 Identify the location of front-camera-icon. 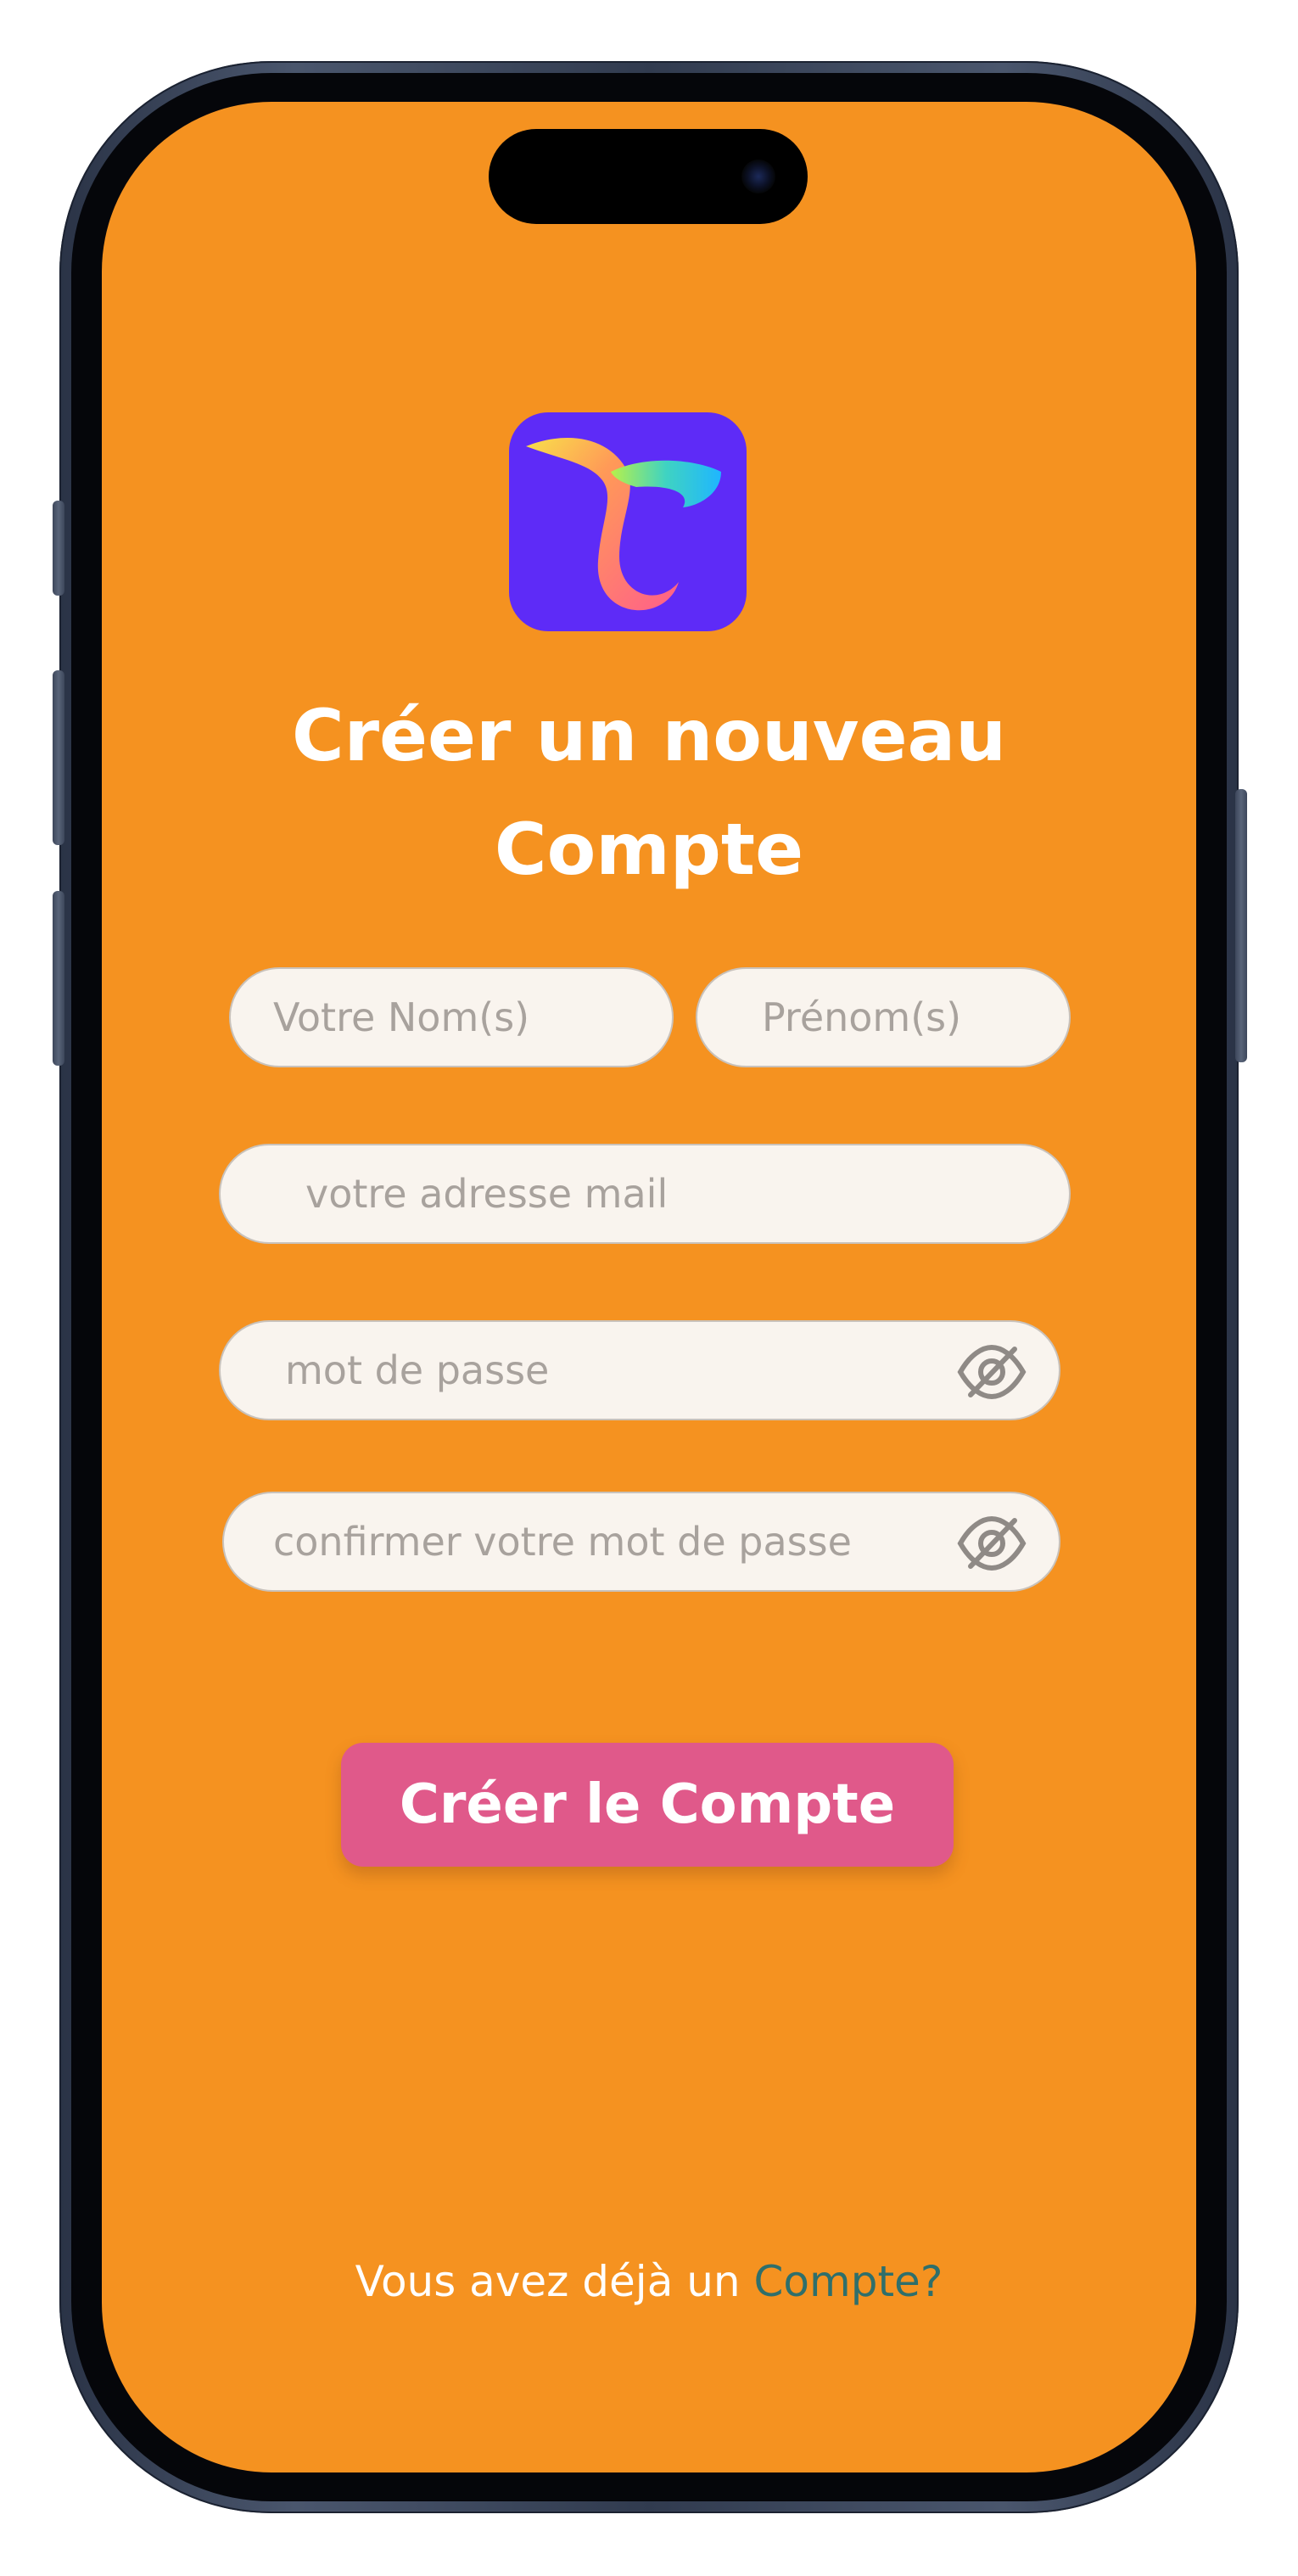
(758, 176).